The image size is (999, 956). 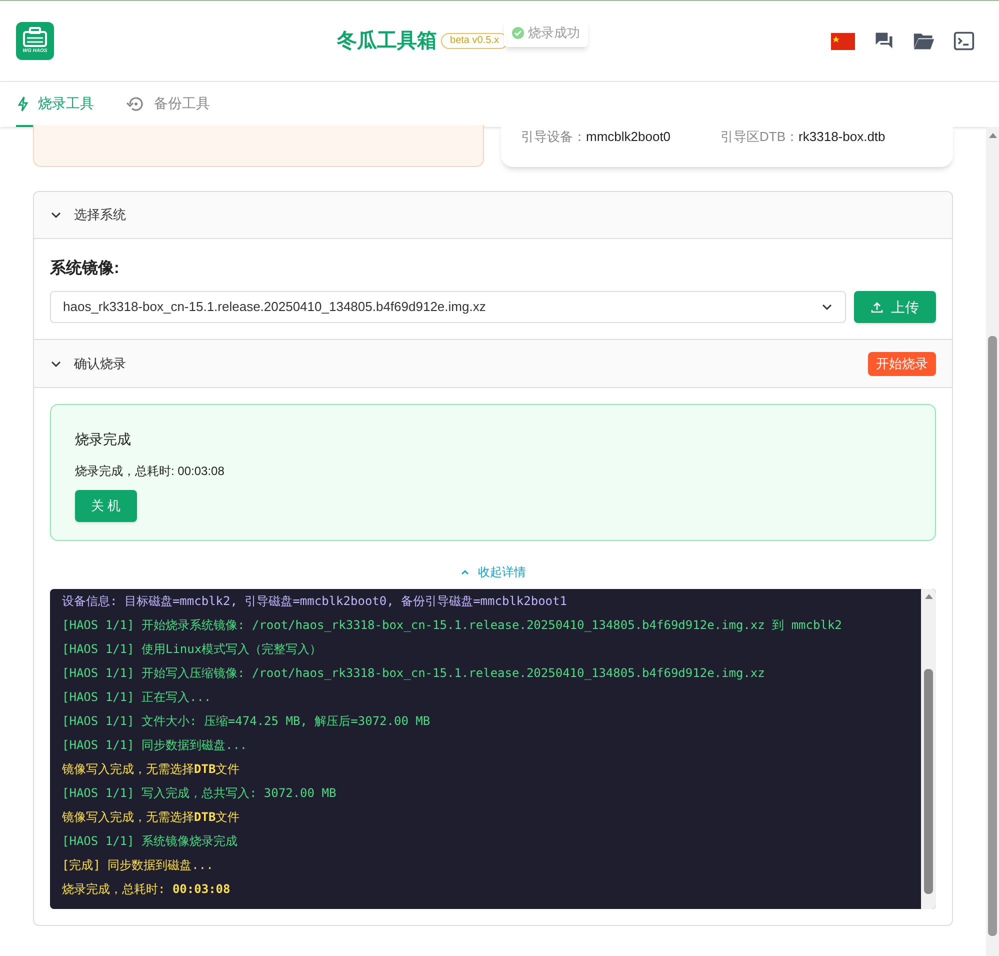 I want to click on terminal-icon, so click(x=964, y=41).